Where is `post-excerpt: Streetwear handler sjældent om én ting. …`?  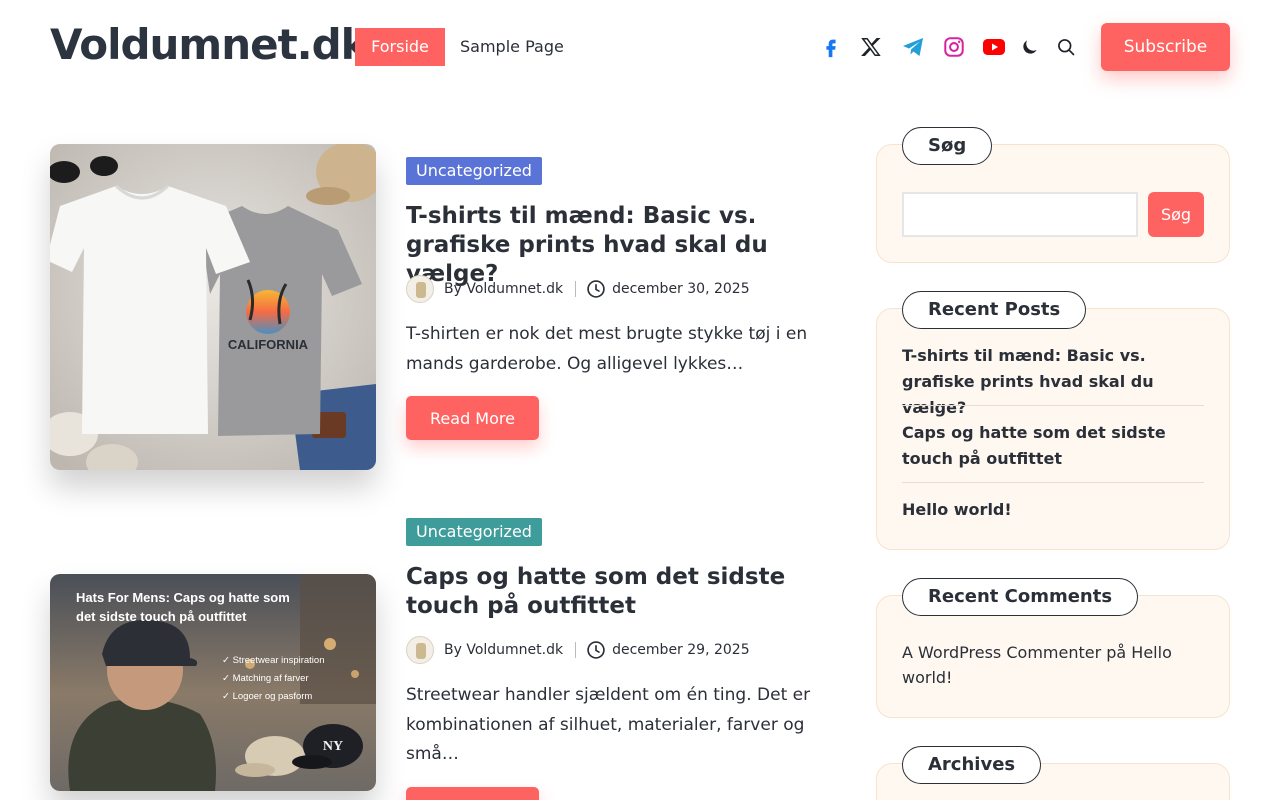
post-excerpt: Streetwear handler sjældent om én ting. … is located at coordinates (608, 724).